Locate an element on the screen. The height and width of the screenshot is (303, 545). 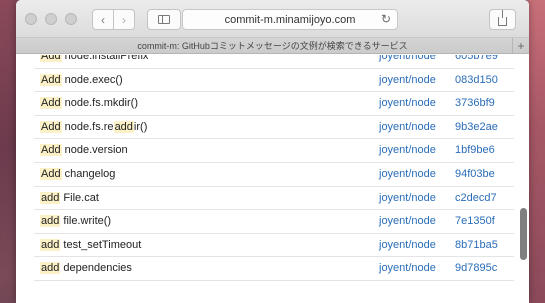
scrollbar-thumb is located at coordinates (523, 234).